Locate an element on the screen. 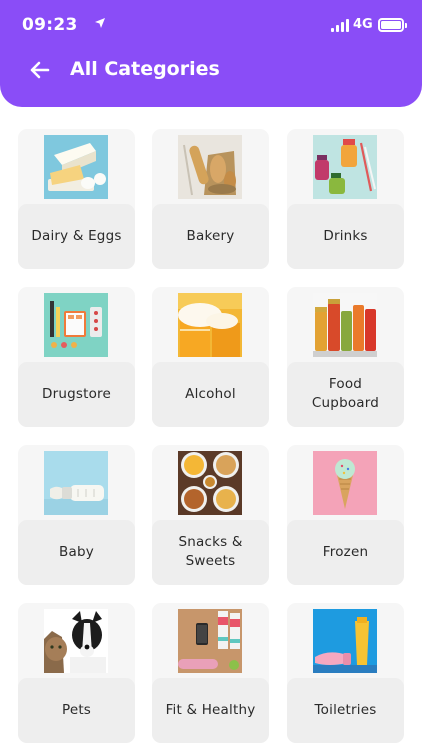 This screenshot has width=422, height=750. category-card-dairy-eggs: Dairy & Eggs is located at coordinates (76, 199).